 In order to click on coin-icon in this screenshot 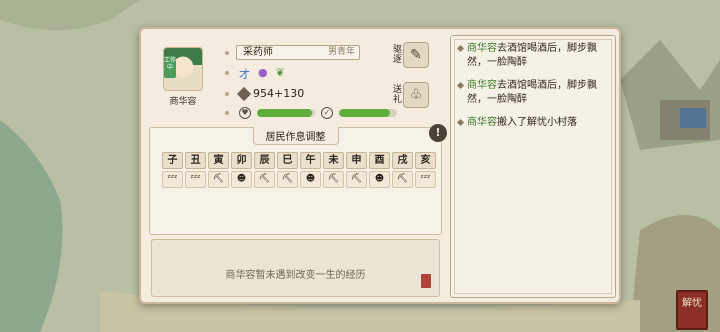, I will do `click(244, 93)`.